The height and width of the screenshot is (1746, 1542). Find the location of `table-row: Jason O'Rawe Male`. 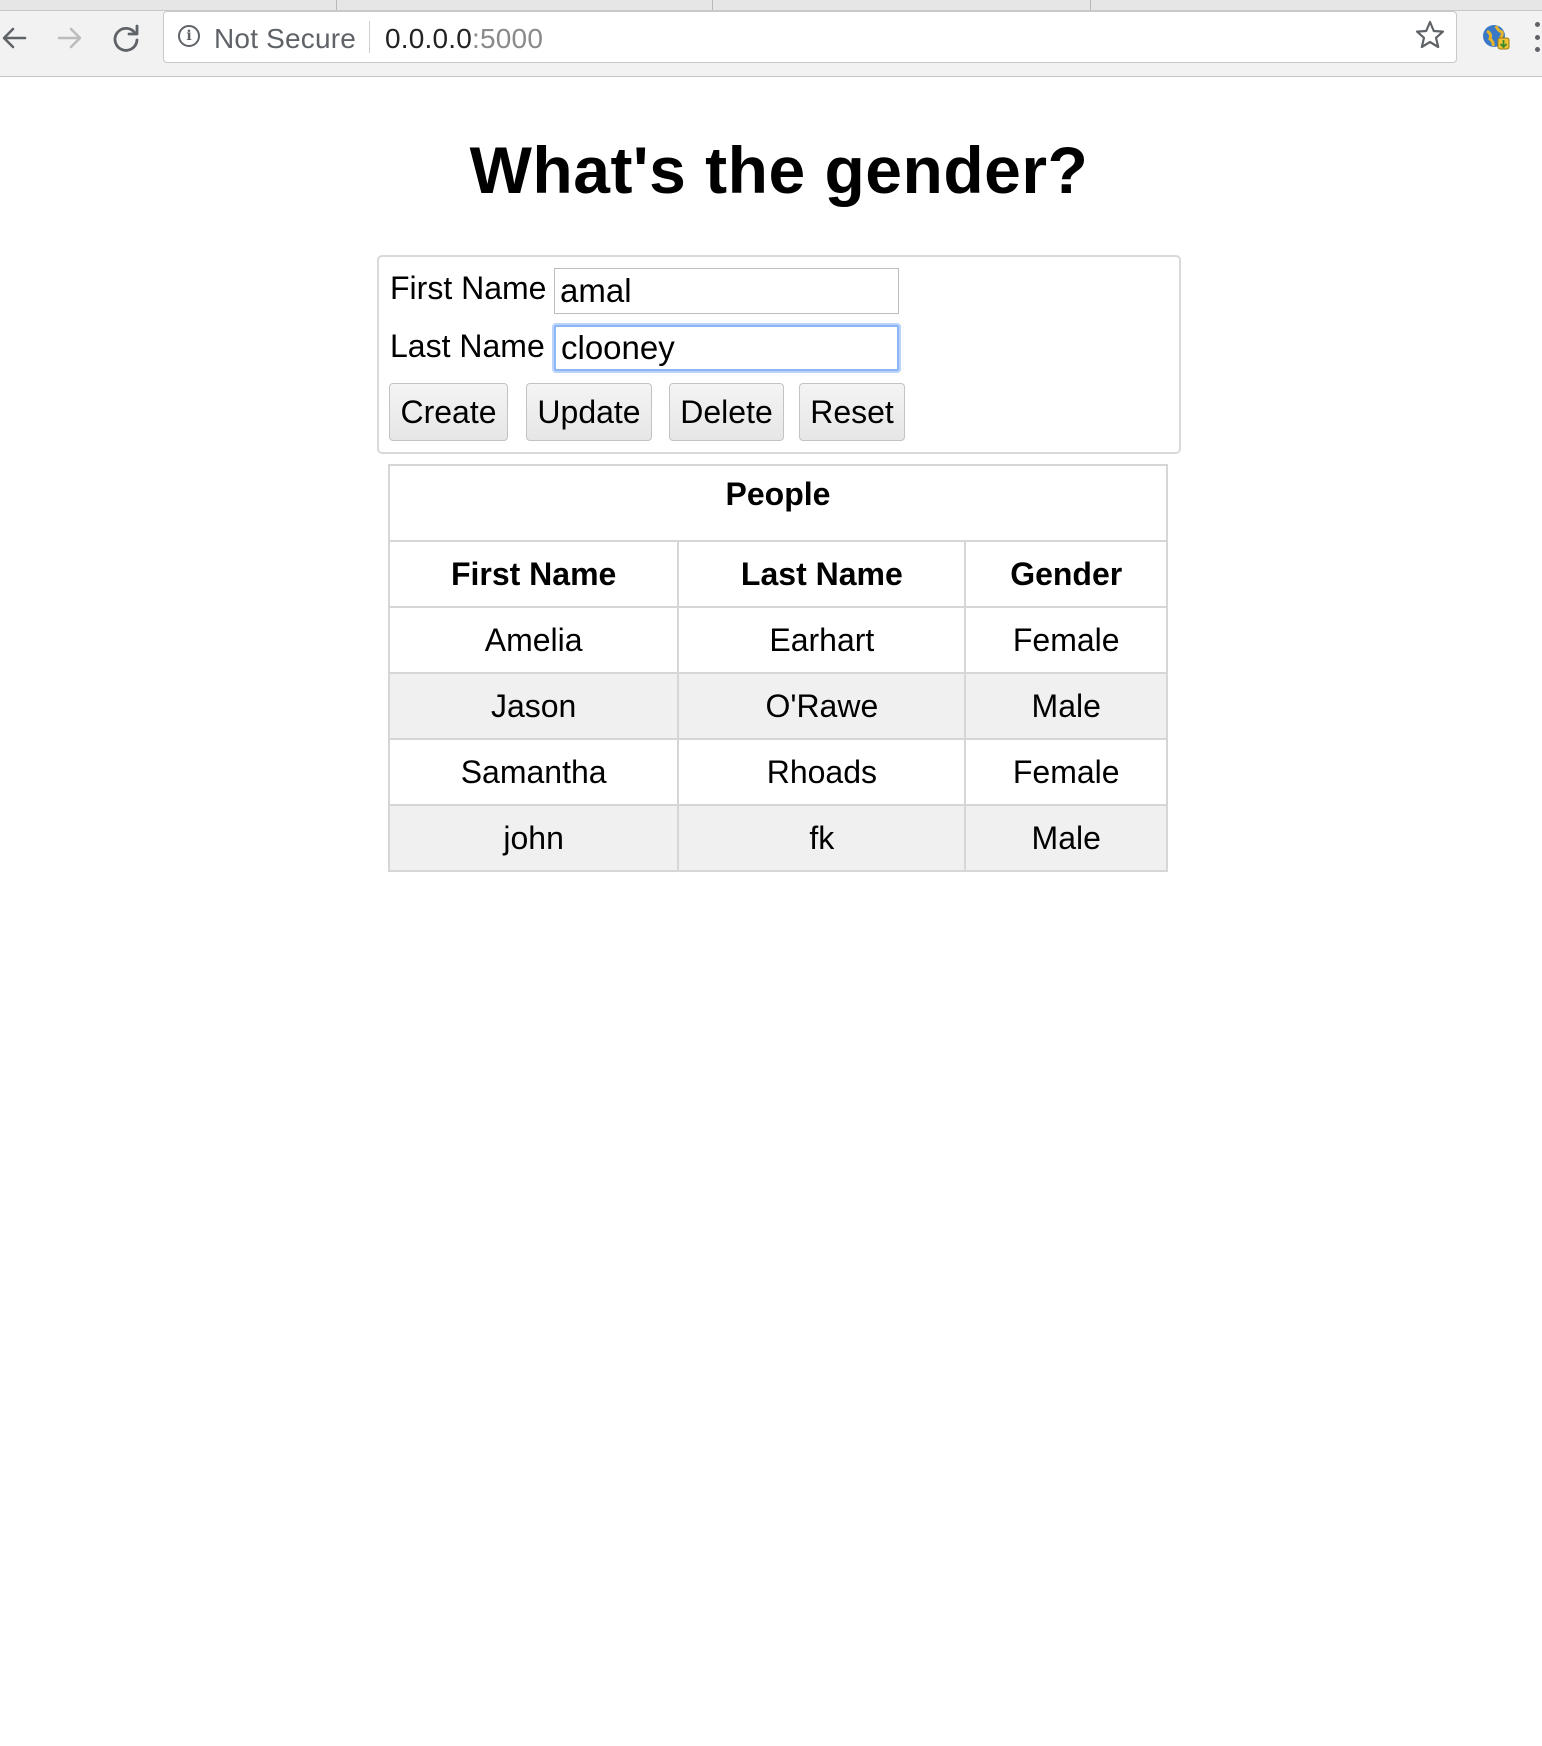

table-row: Jason O'Rawe Male is located at coordinates (777, 706).